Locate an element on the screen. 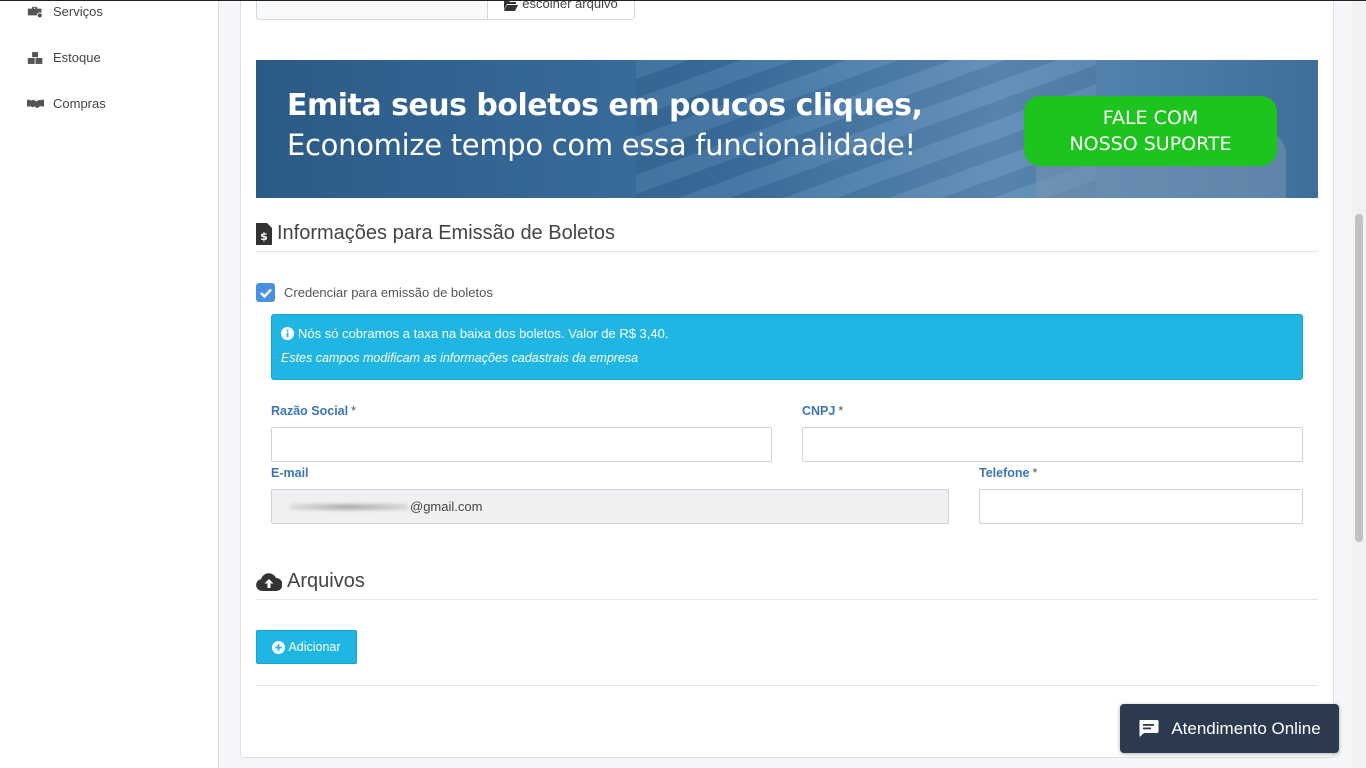 The image size is (1366, 768). email-label: E-mail is located at coordinates (290, 473).